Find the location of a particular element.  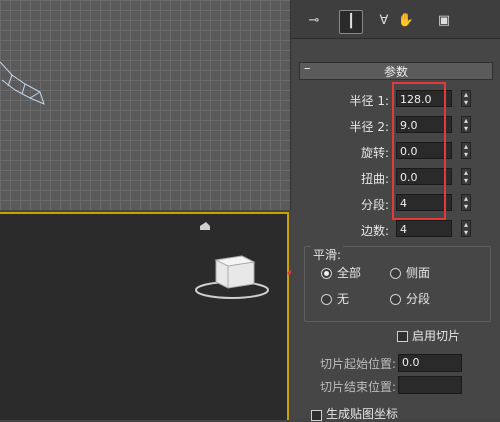

radio-segments is located at coordinates (395, 299).